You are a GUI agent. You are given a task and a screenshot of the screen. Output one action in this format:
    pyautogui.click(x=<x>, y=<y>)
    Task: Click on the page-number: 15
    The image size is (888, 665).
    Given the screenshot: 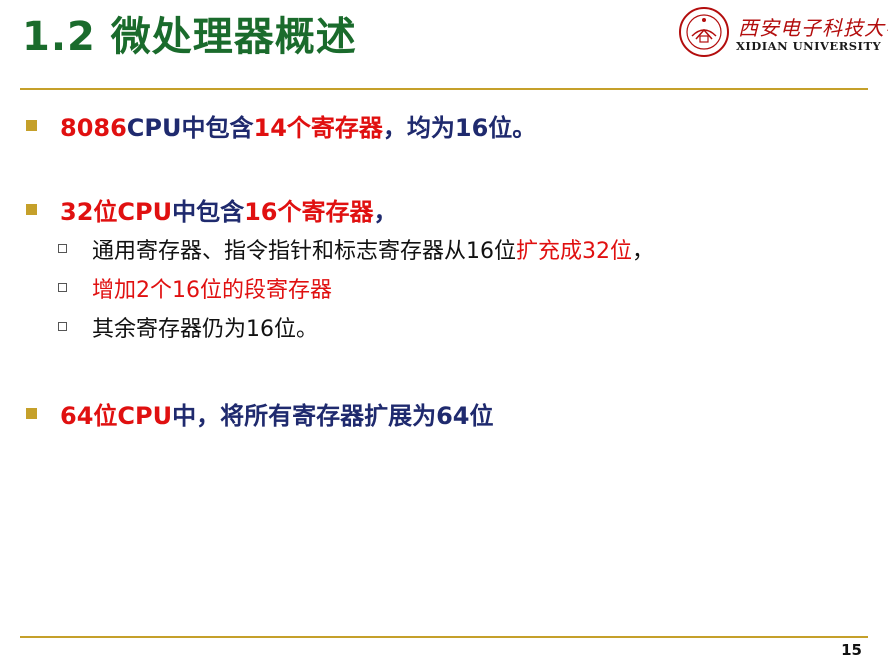 What is the action you would take?
    pyautogui.click(x=851, y=650)
    